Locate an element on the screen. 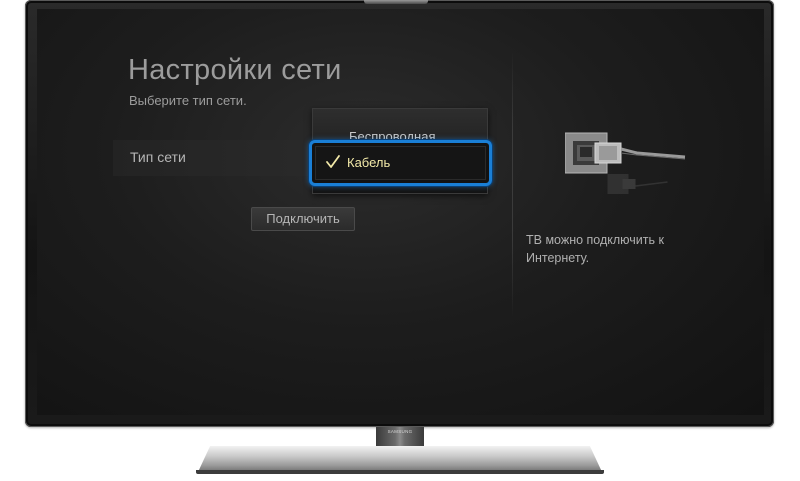 The height and width of the screenshot is (481, 800). panel-divider is located at coordinates (512, 184).